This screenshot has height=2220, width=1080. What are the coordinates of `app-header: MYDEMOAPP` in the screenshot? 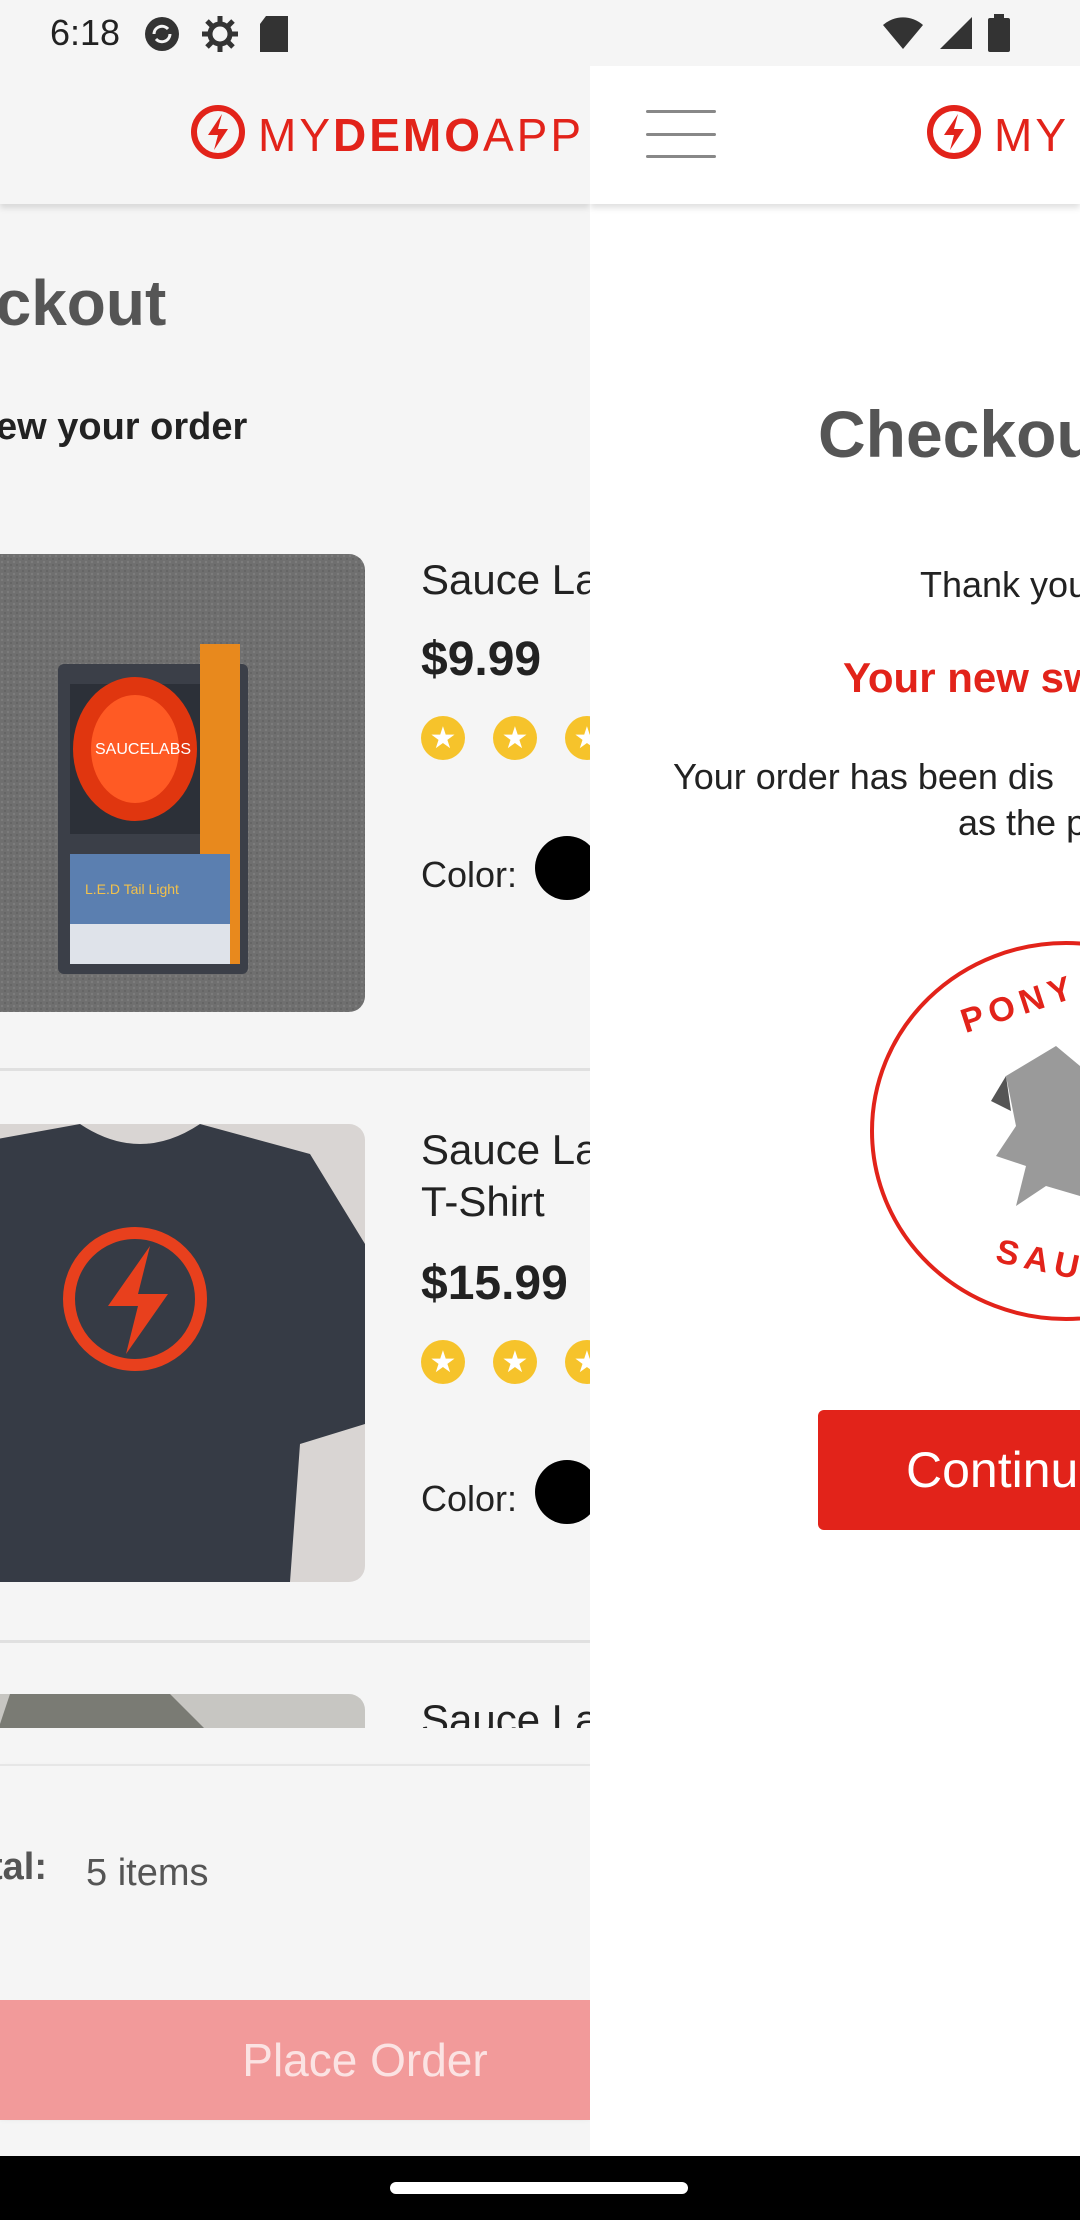 It's located at (295, 135).